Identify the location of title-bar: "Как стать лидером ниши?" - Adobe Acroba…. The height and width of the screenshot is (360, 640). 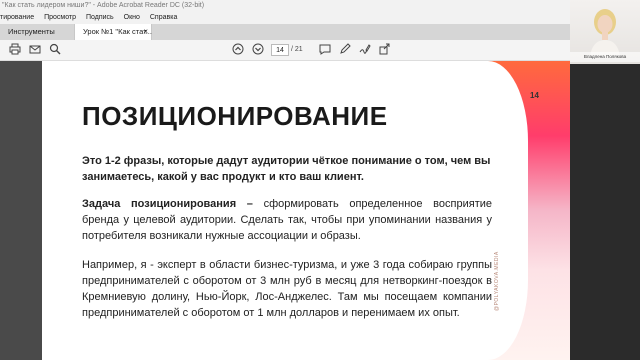
(285, 6).